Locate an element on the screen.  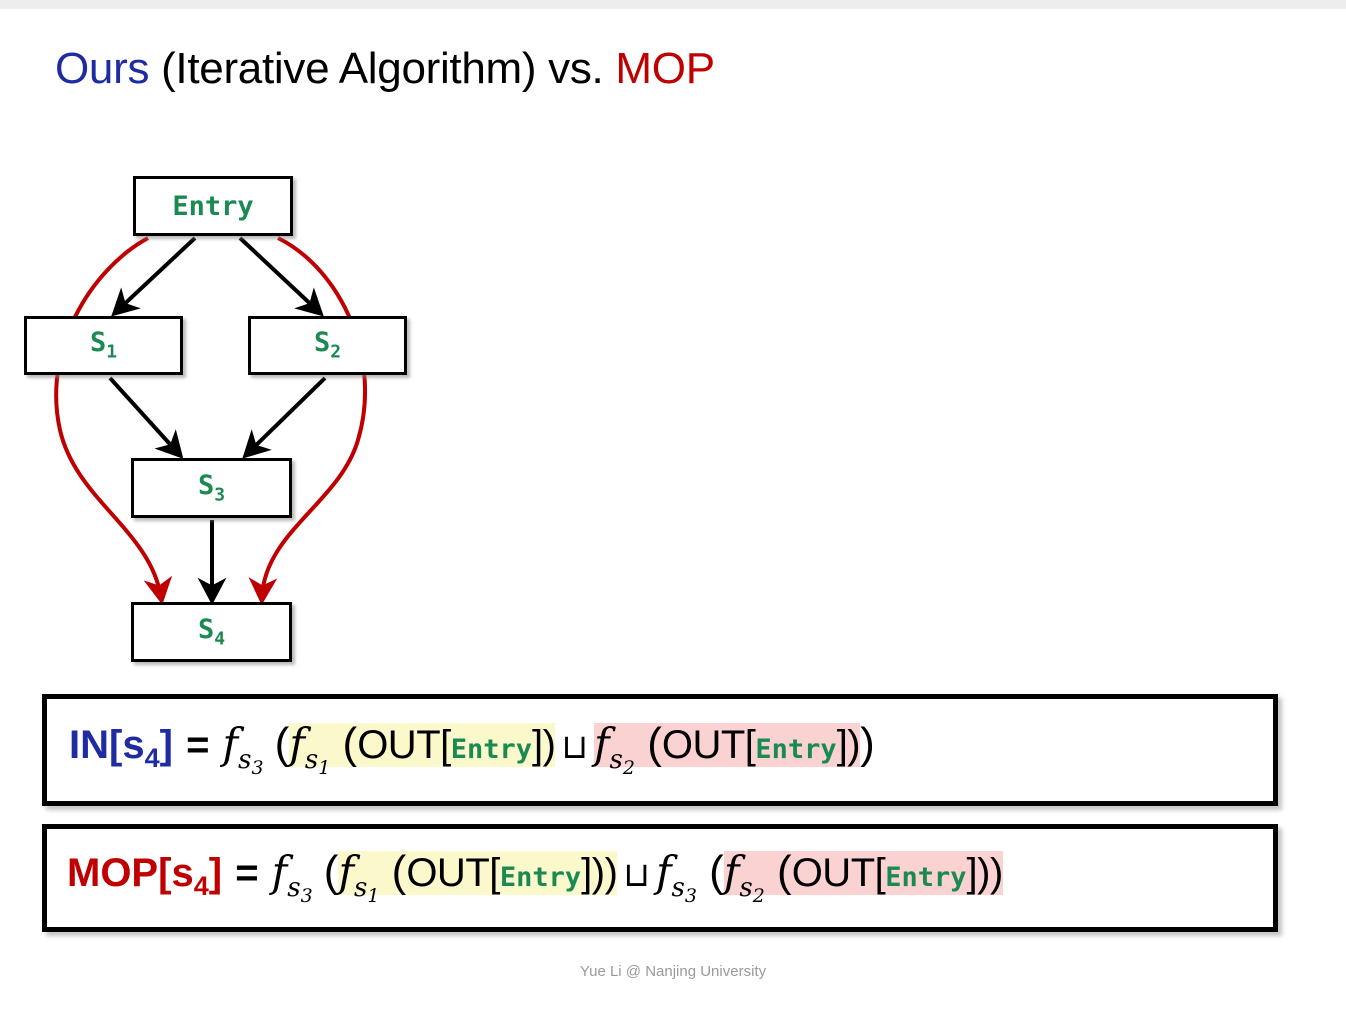
red-path-entry-s2-s3-s4 is located at coordinates (308, 420).